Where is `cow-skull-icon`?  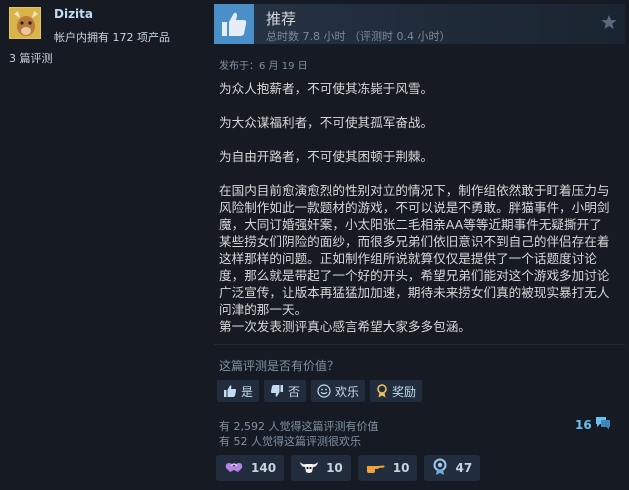
cow-skull-icon is located at coordinates (309, 468).